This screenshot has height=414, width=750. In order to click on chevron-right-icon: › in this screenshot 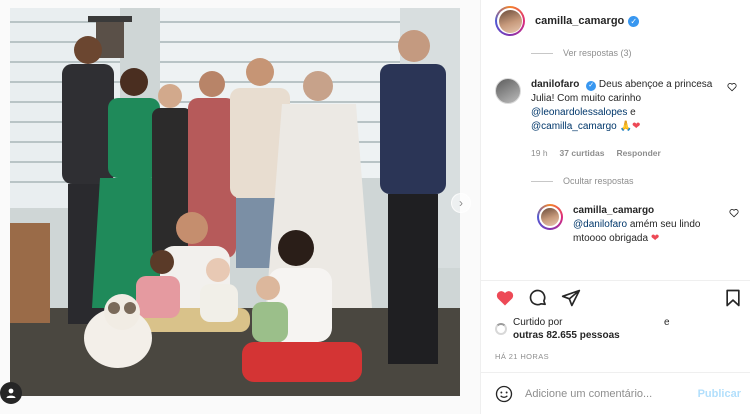, I will do `click(461, 203)`.